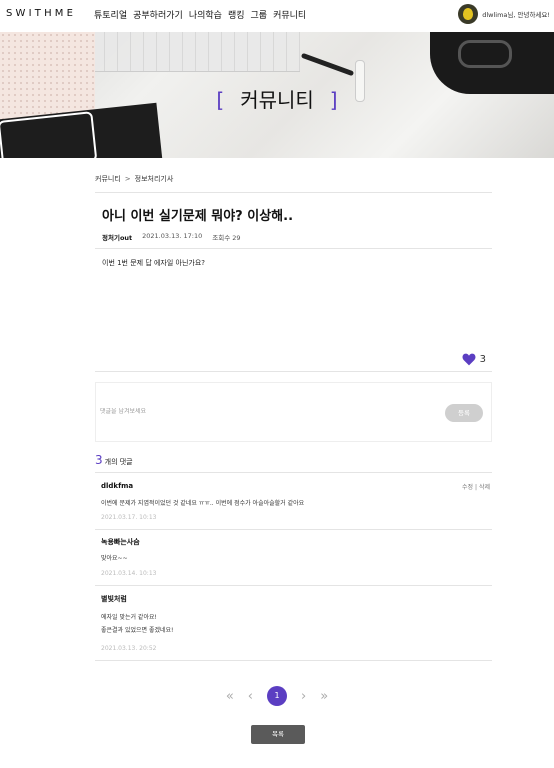  I want to click on bracket-right: ], so click(333, 100).